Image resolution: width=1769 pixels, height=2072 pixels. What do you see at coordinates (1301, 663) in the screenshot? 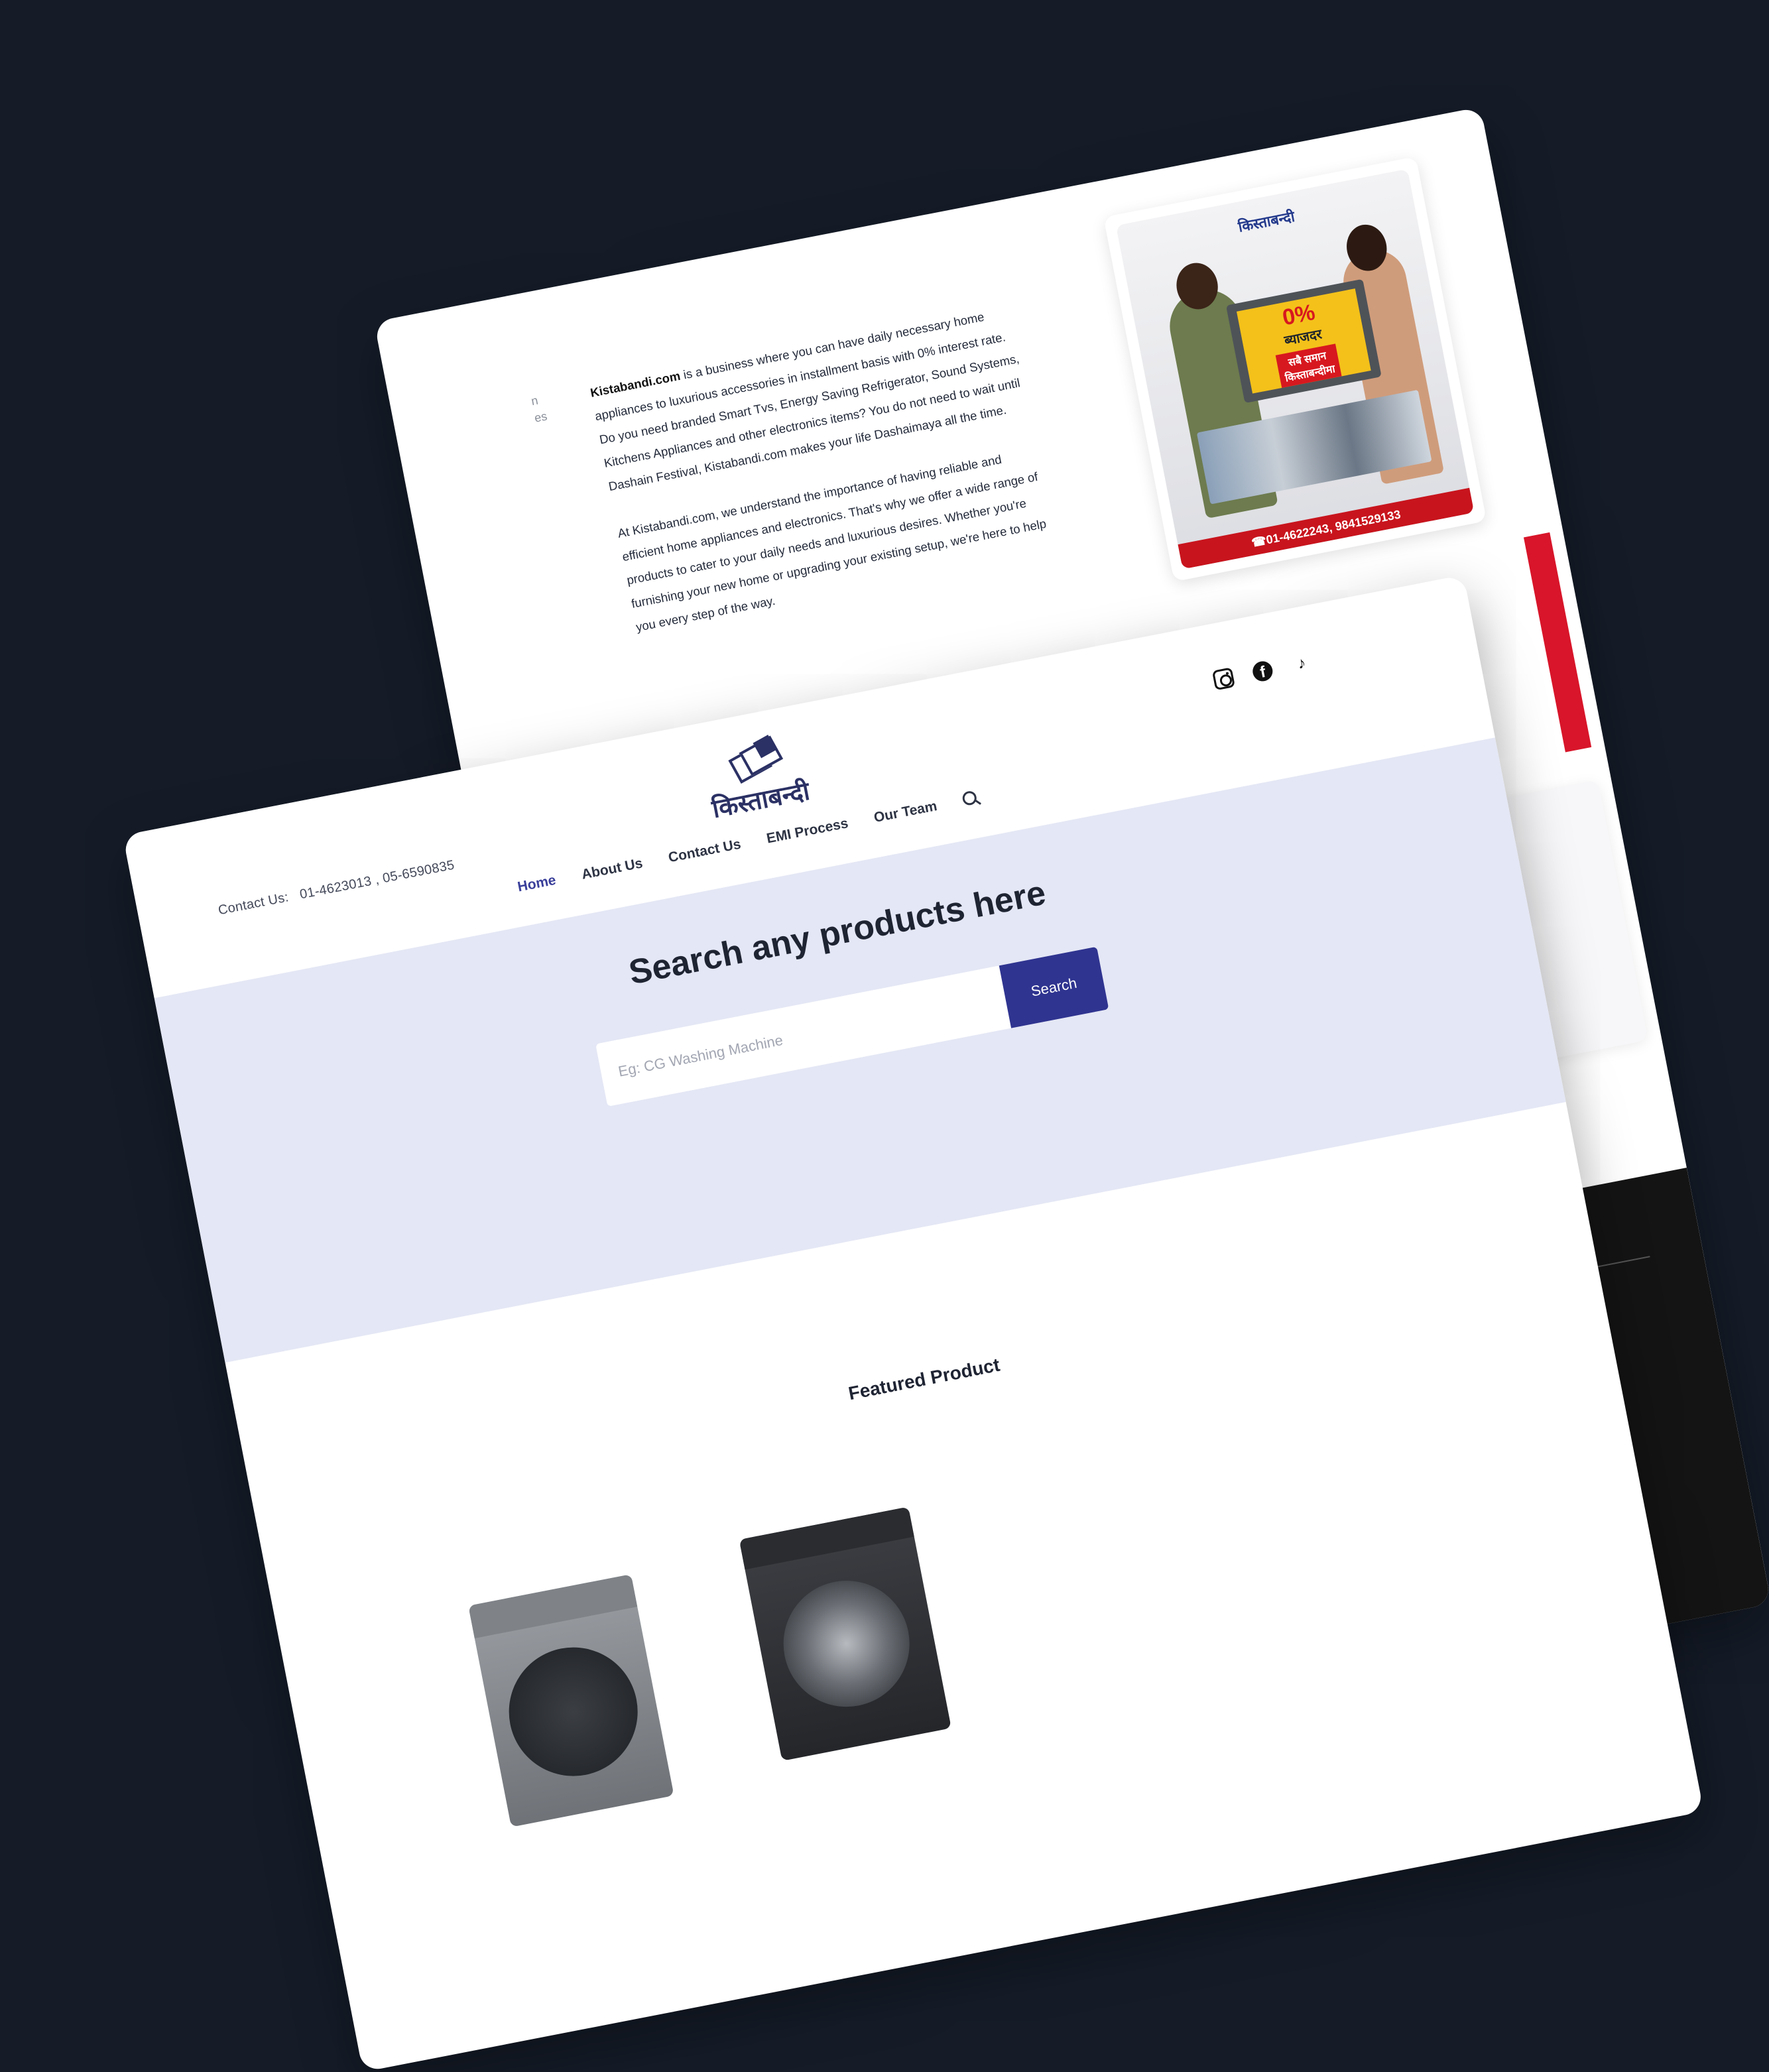
I see `tiktok-icon: ♪` at bounding box center [1301, 663].